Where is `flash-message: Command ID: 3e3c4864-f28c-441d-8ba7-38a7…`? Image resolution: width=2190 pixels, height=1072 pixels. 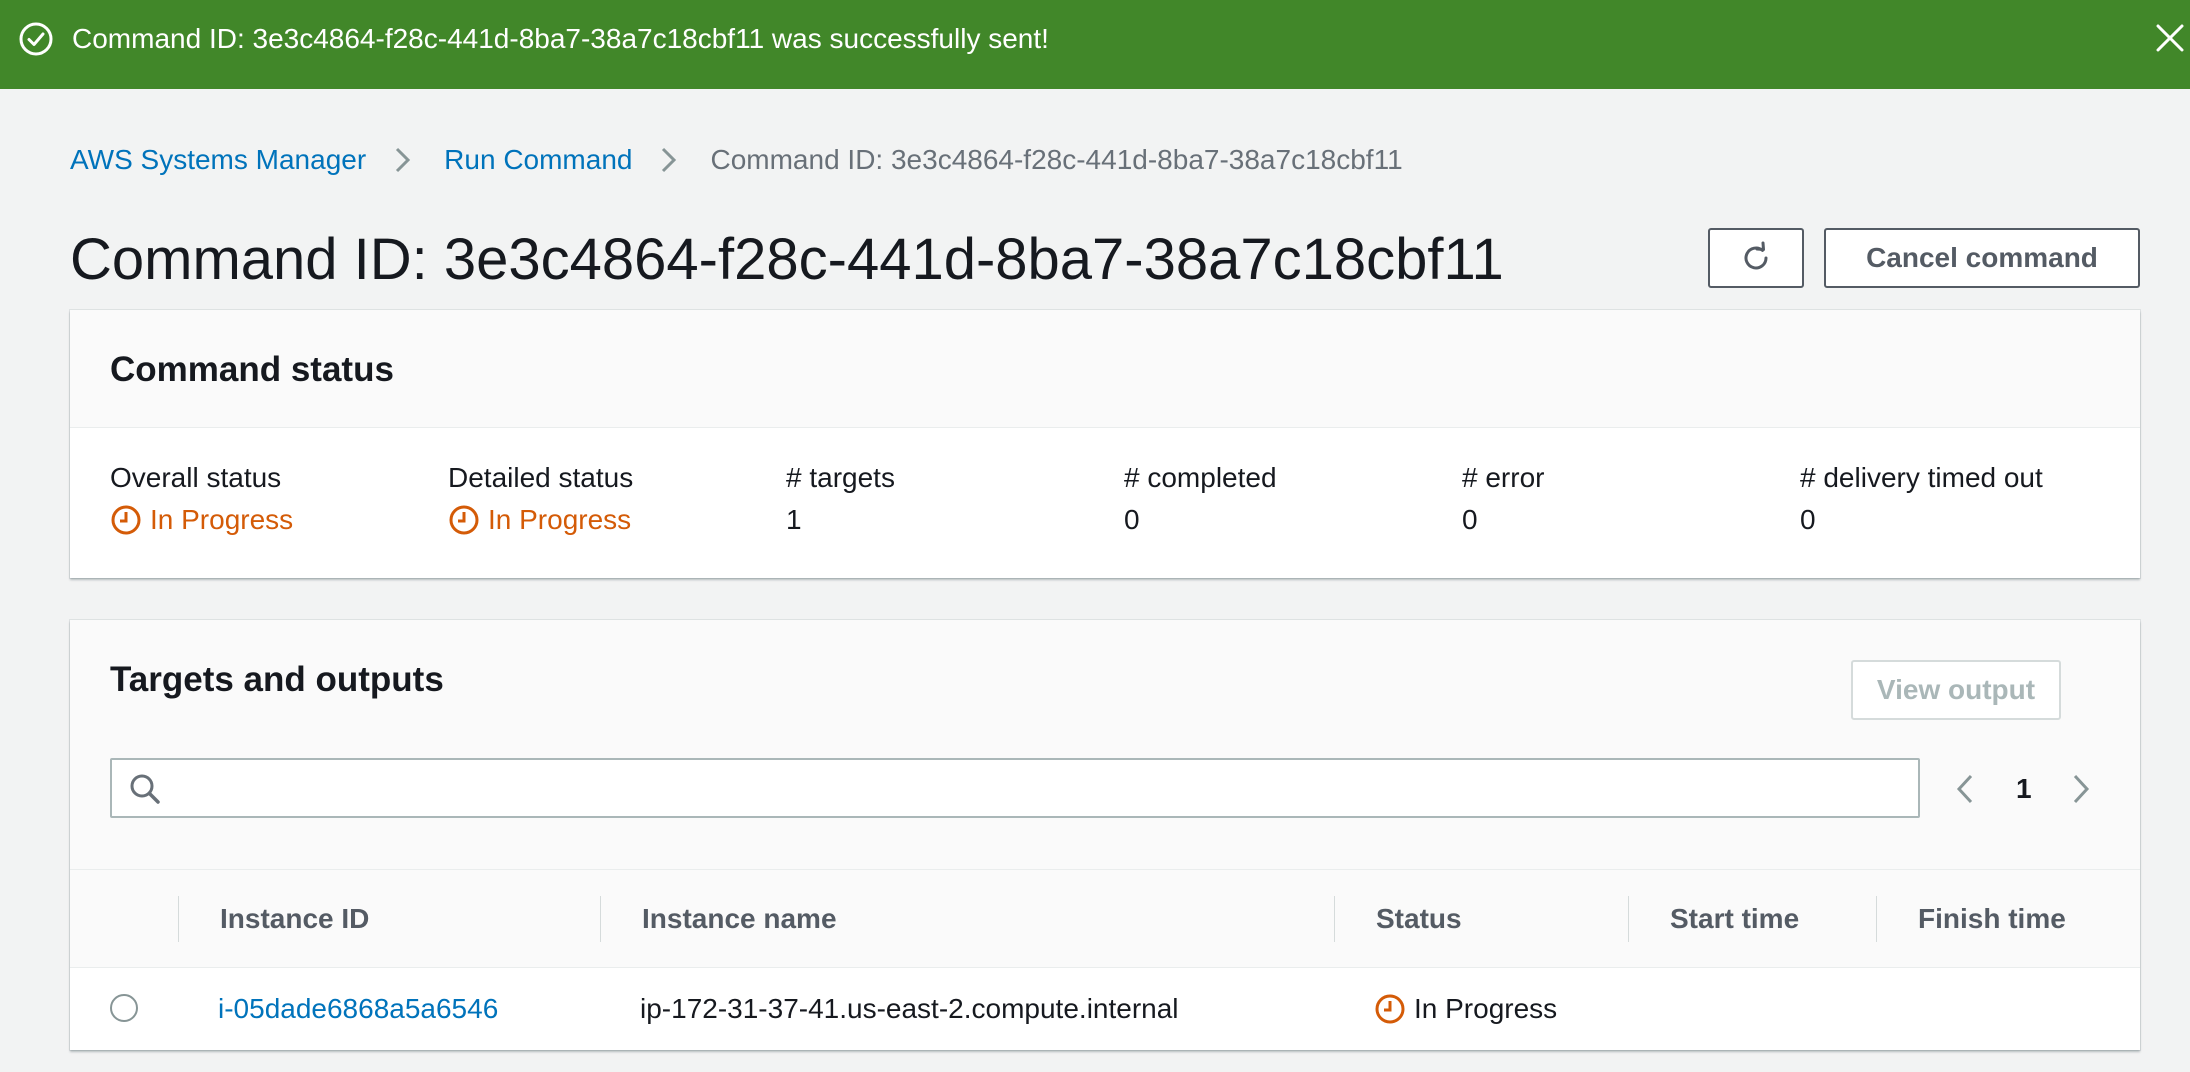
flash-message: Command ID: 3e3c4864-f28c-441d-8ba7-38a7… is located at coordinates (560, 38).